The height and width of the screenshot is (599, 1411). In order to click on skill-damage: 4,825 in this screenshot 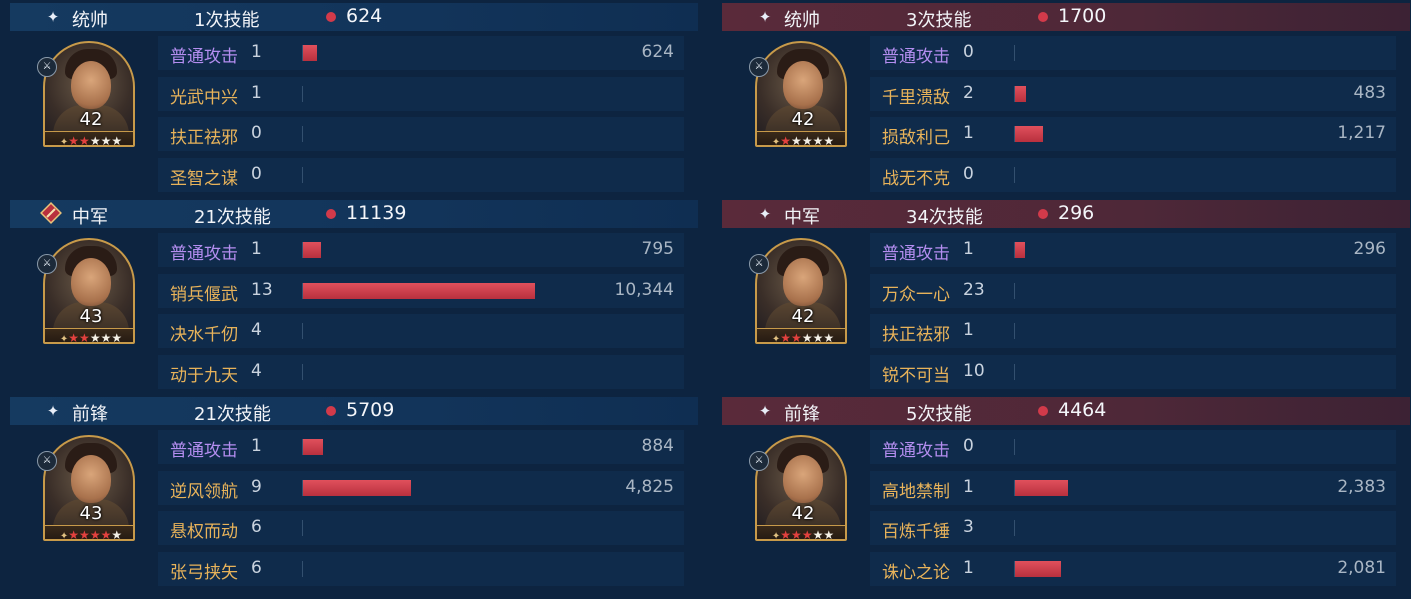, I will do `click(649, 486)`.